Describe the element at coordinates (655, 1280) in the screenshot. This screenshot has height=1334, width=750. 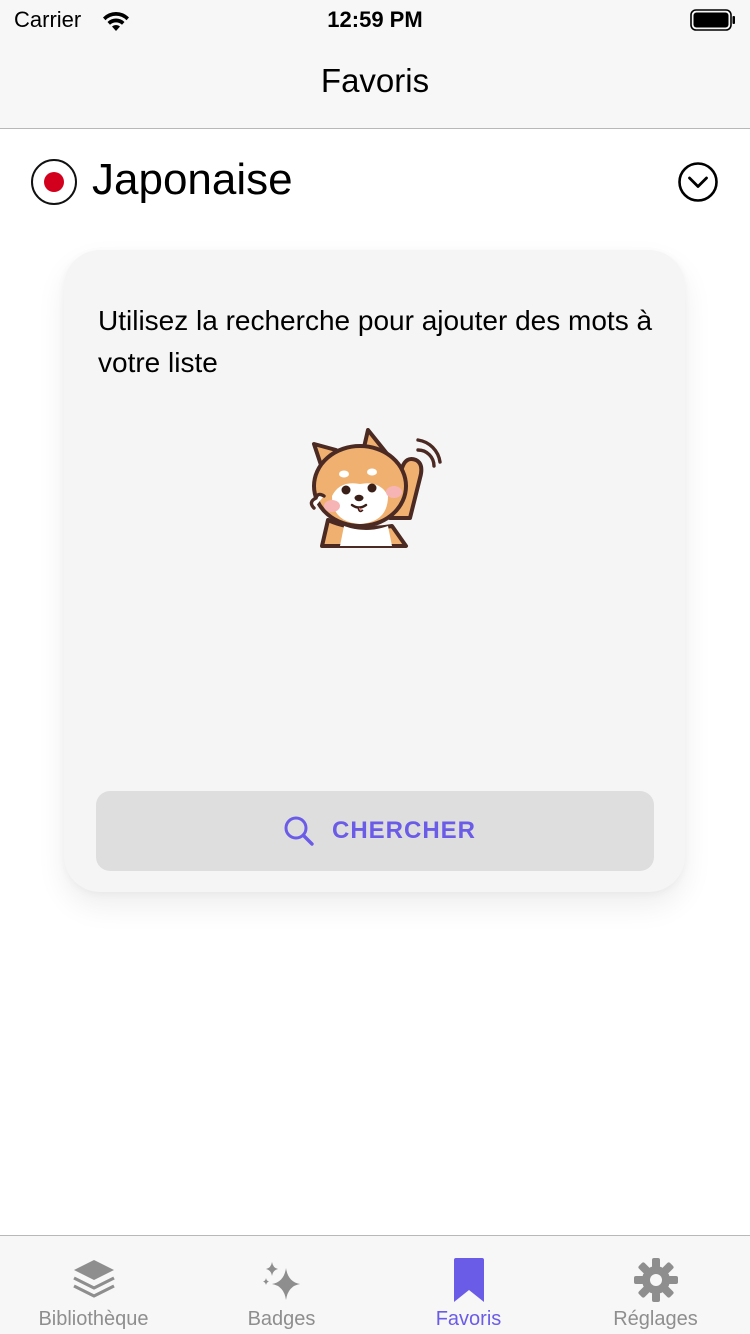
I see `gear-icon` at that location.